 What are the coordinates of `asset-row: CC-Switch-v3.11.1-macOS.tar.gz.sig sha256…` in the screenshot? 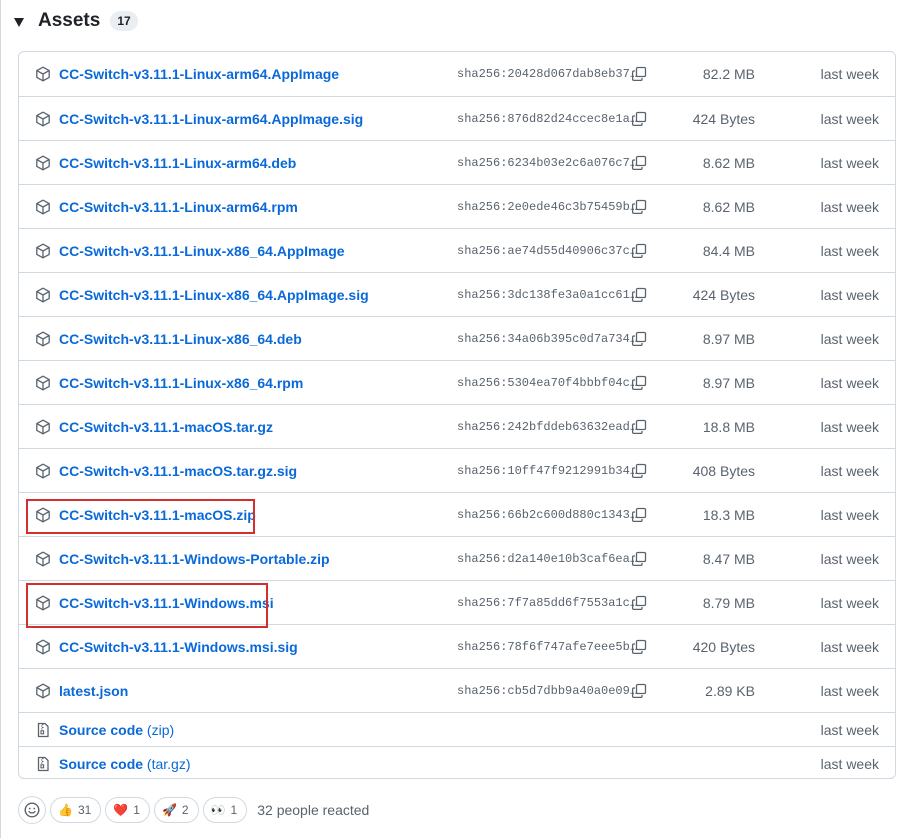 It's located at (457, 470).